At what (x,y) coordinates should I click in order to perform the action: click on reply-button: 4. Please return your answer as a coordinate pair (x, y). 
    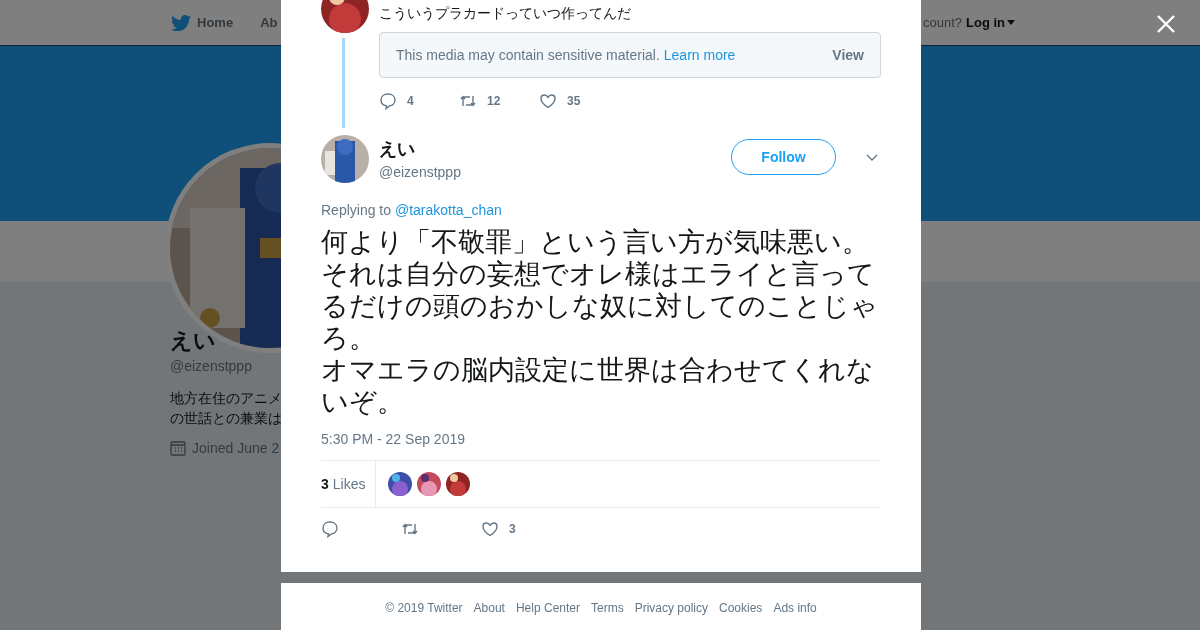
    Looking at the image, I should click on (419, 101).